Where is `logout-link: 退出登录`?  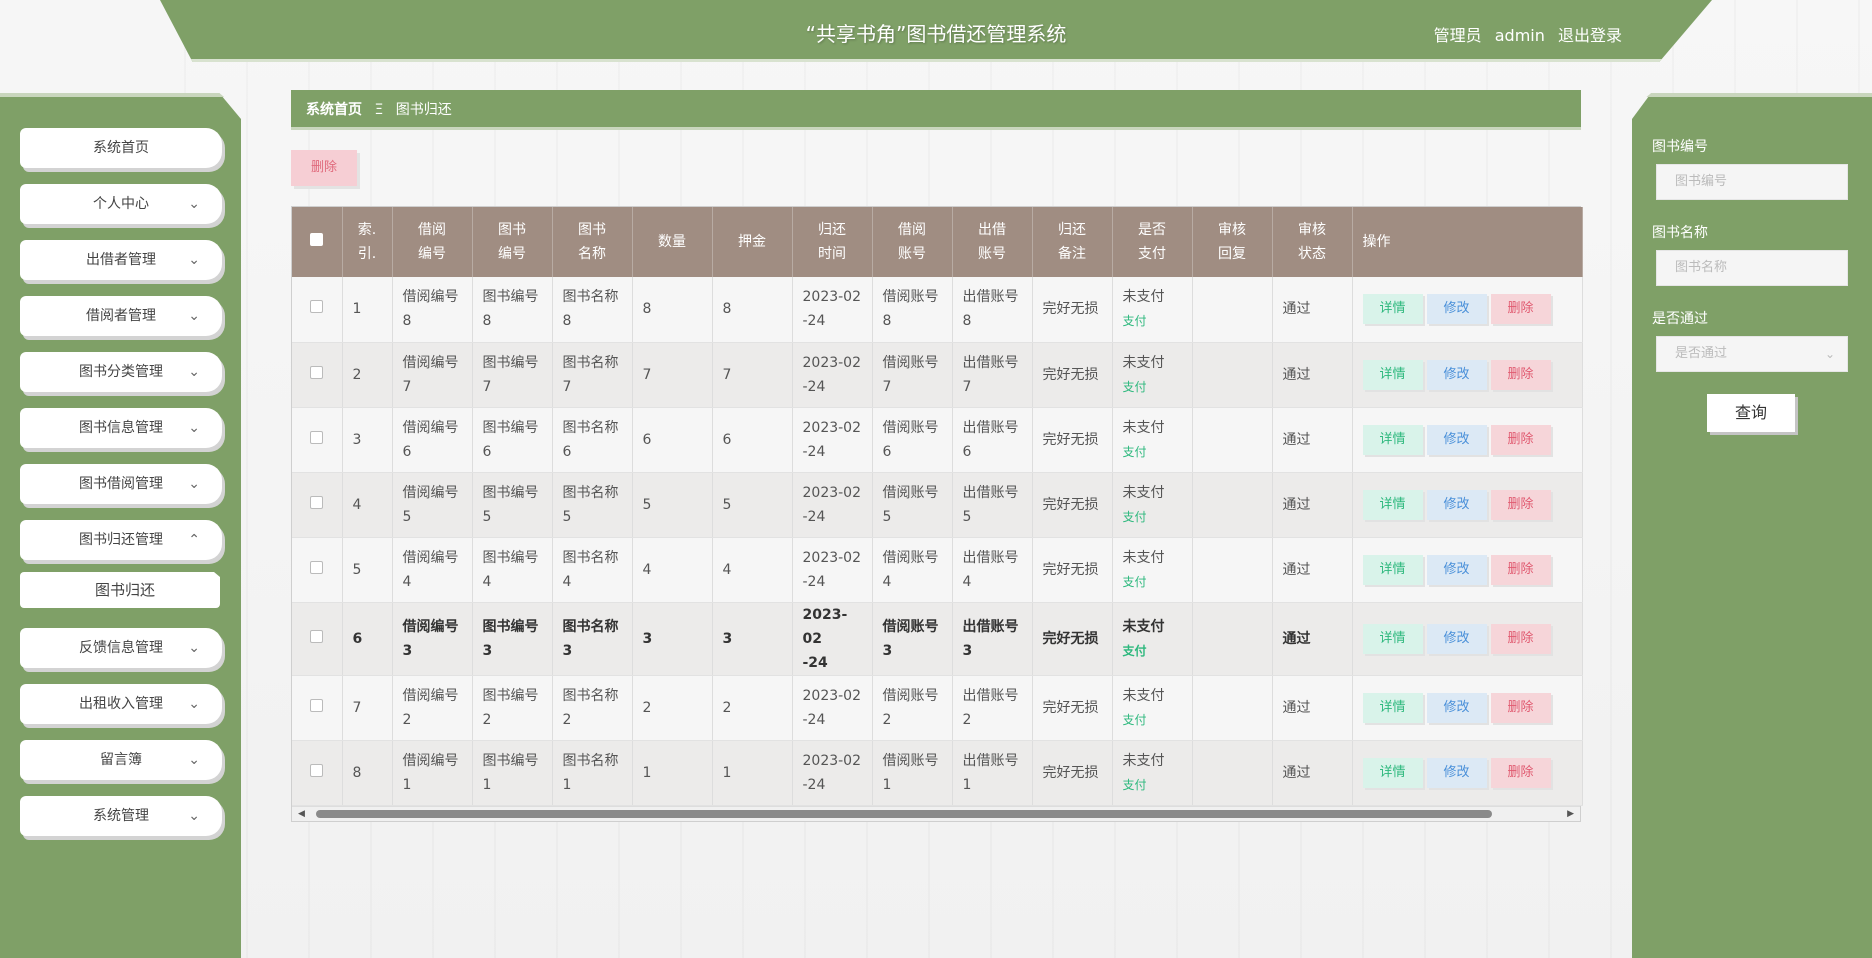 logout-link: 退出登录 is located at coordinates (1590, 35).